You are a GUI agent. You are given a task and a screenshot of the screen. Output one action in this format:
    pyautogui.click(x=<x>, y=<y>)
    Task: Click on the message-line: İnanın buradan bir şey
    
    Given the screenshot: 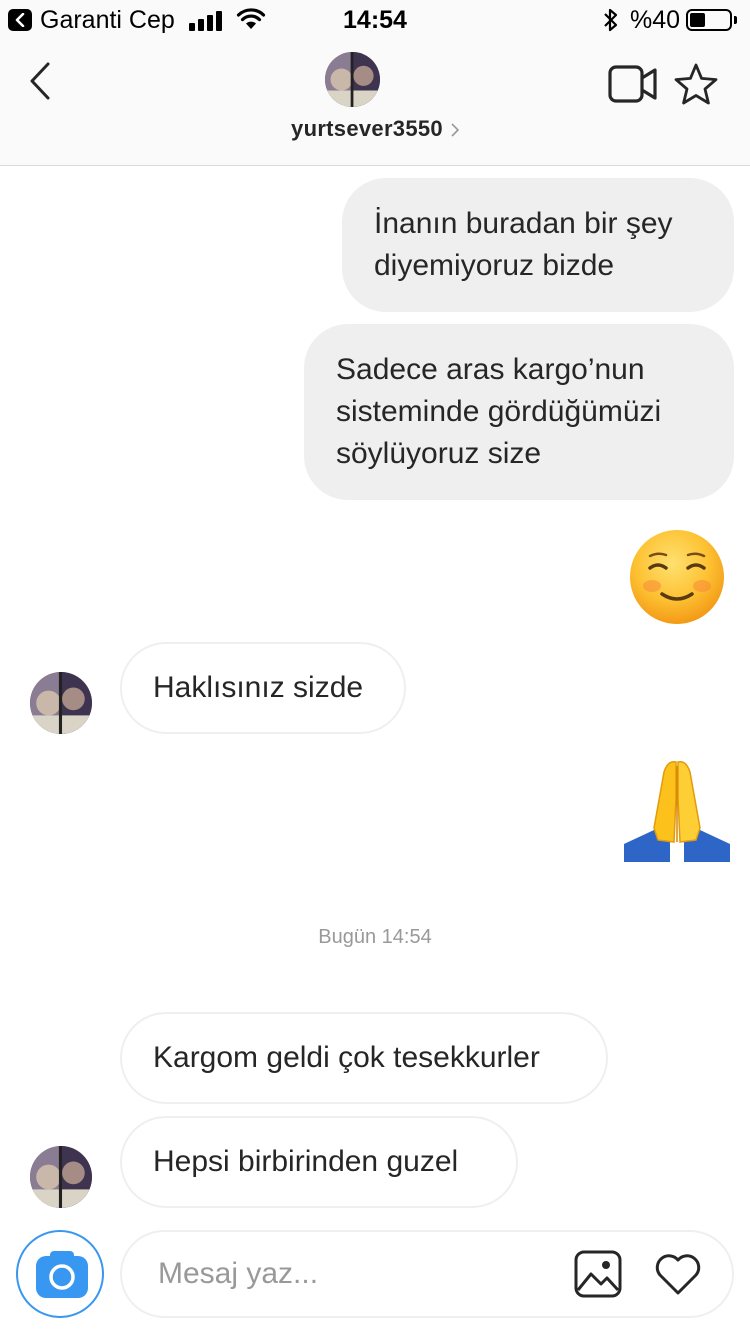 What is the action you would take?
    pyautogui.click(x=523, y=223)
    